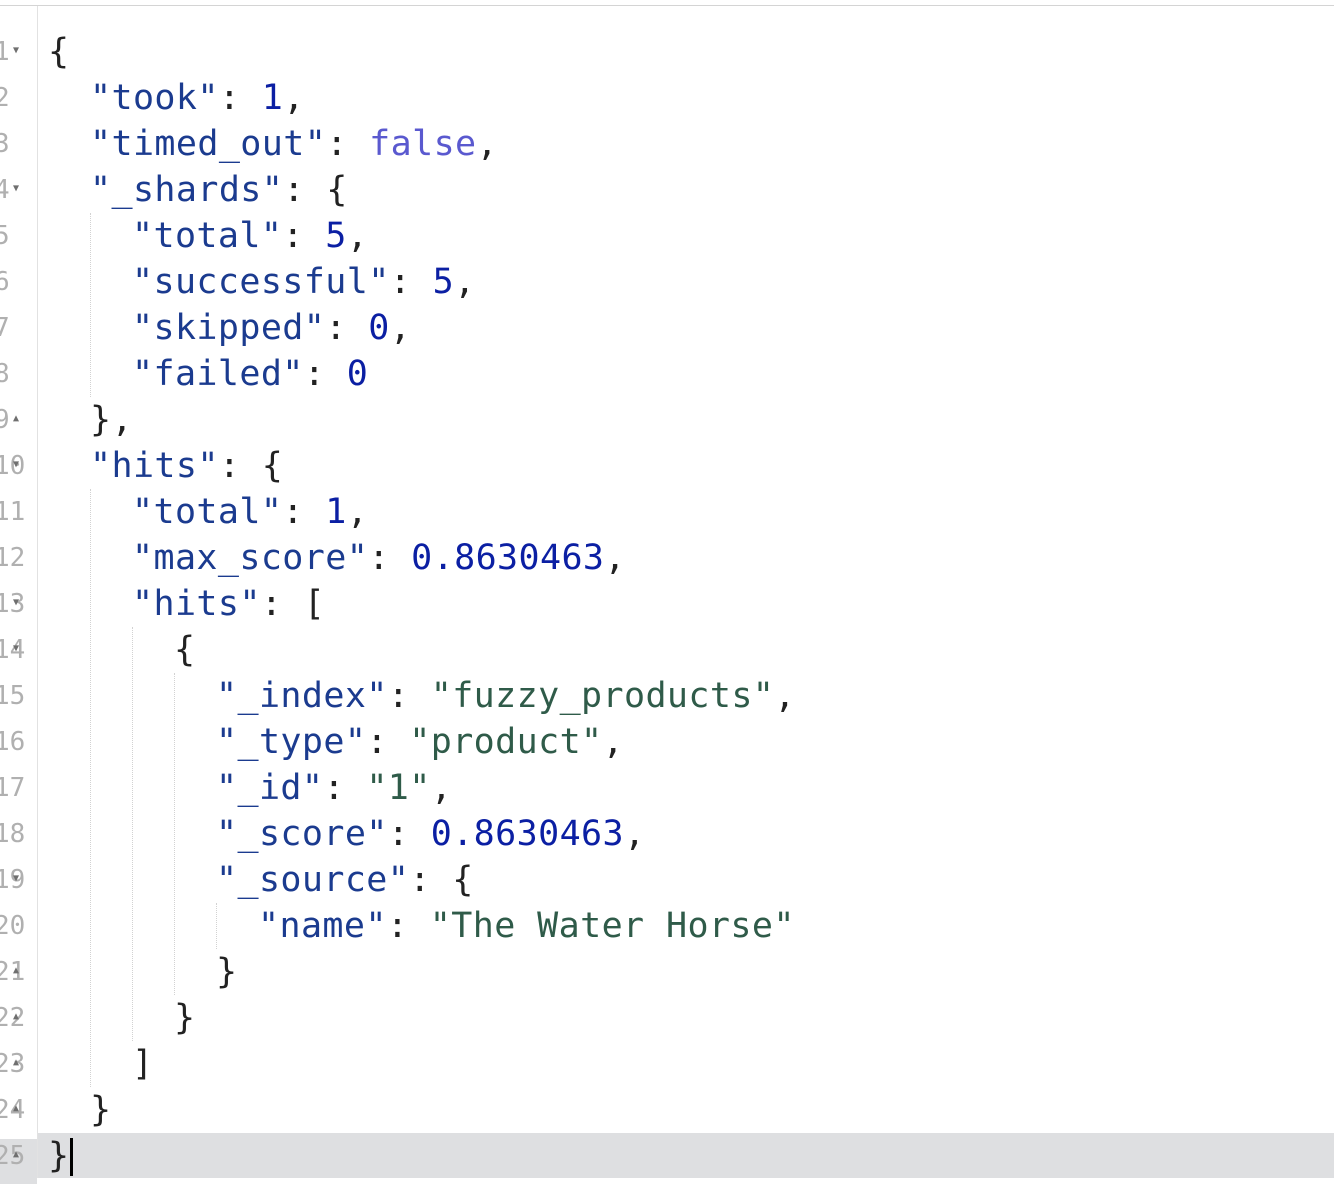 The width and height of the screenshot is (1334, 1184). What do you see at coordinates (111, 420) in the screenshot?
I see `code-line: },` at bounding box center [111, 420].